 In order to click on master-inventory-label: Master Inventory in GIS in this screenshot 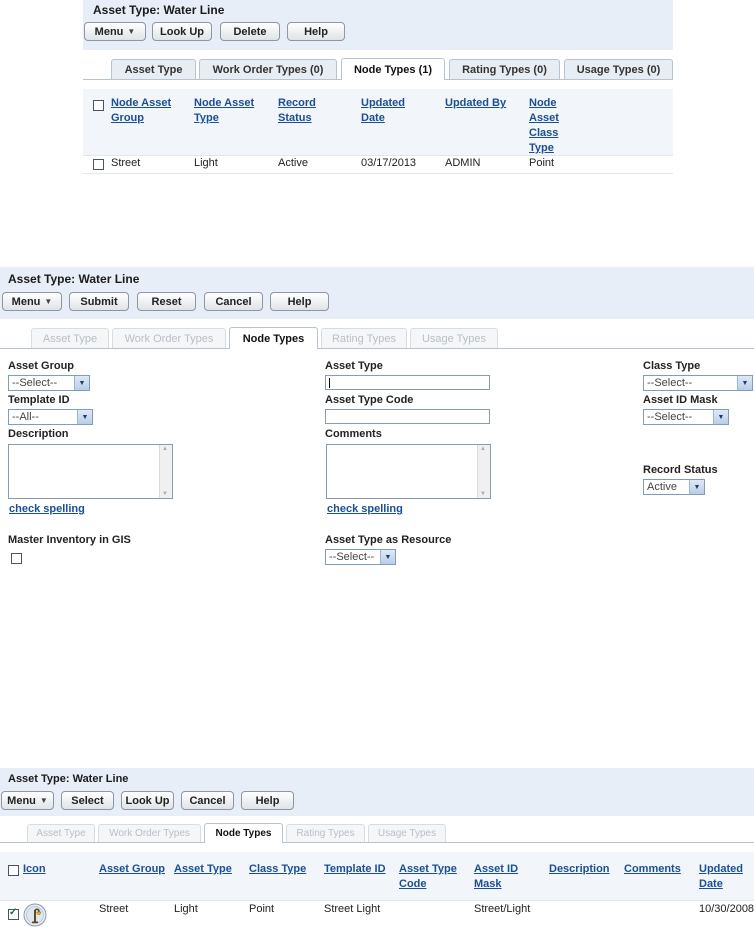, I will do `click(69, 540)`.